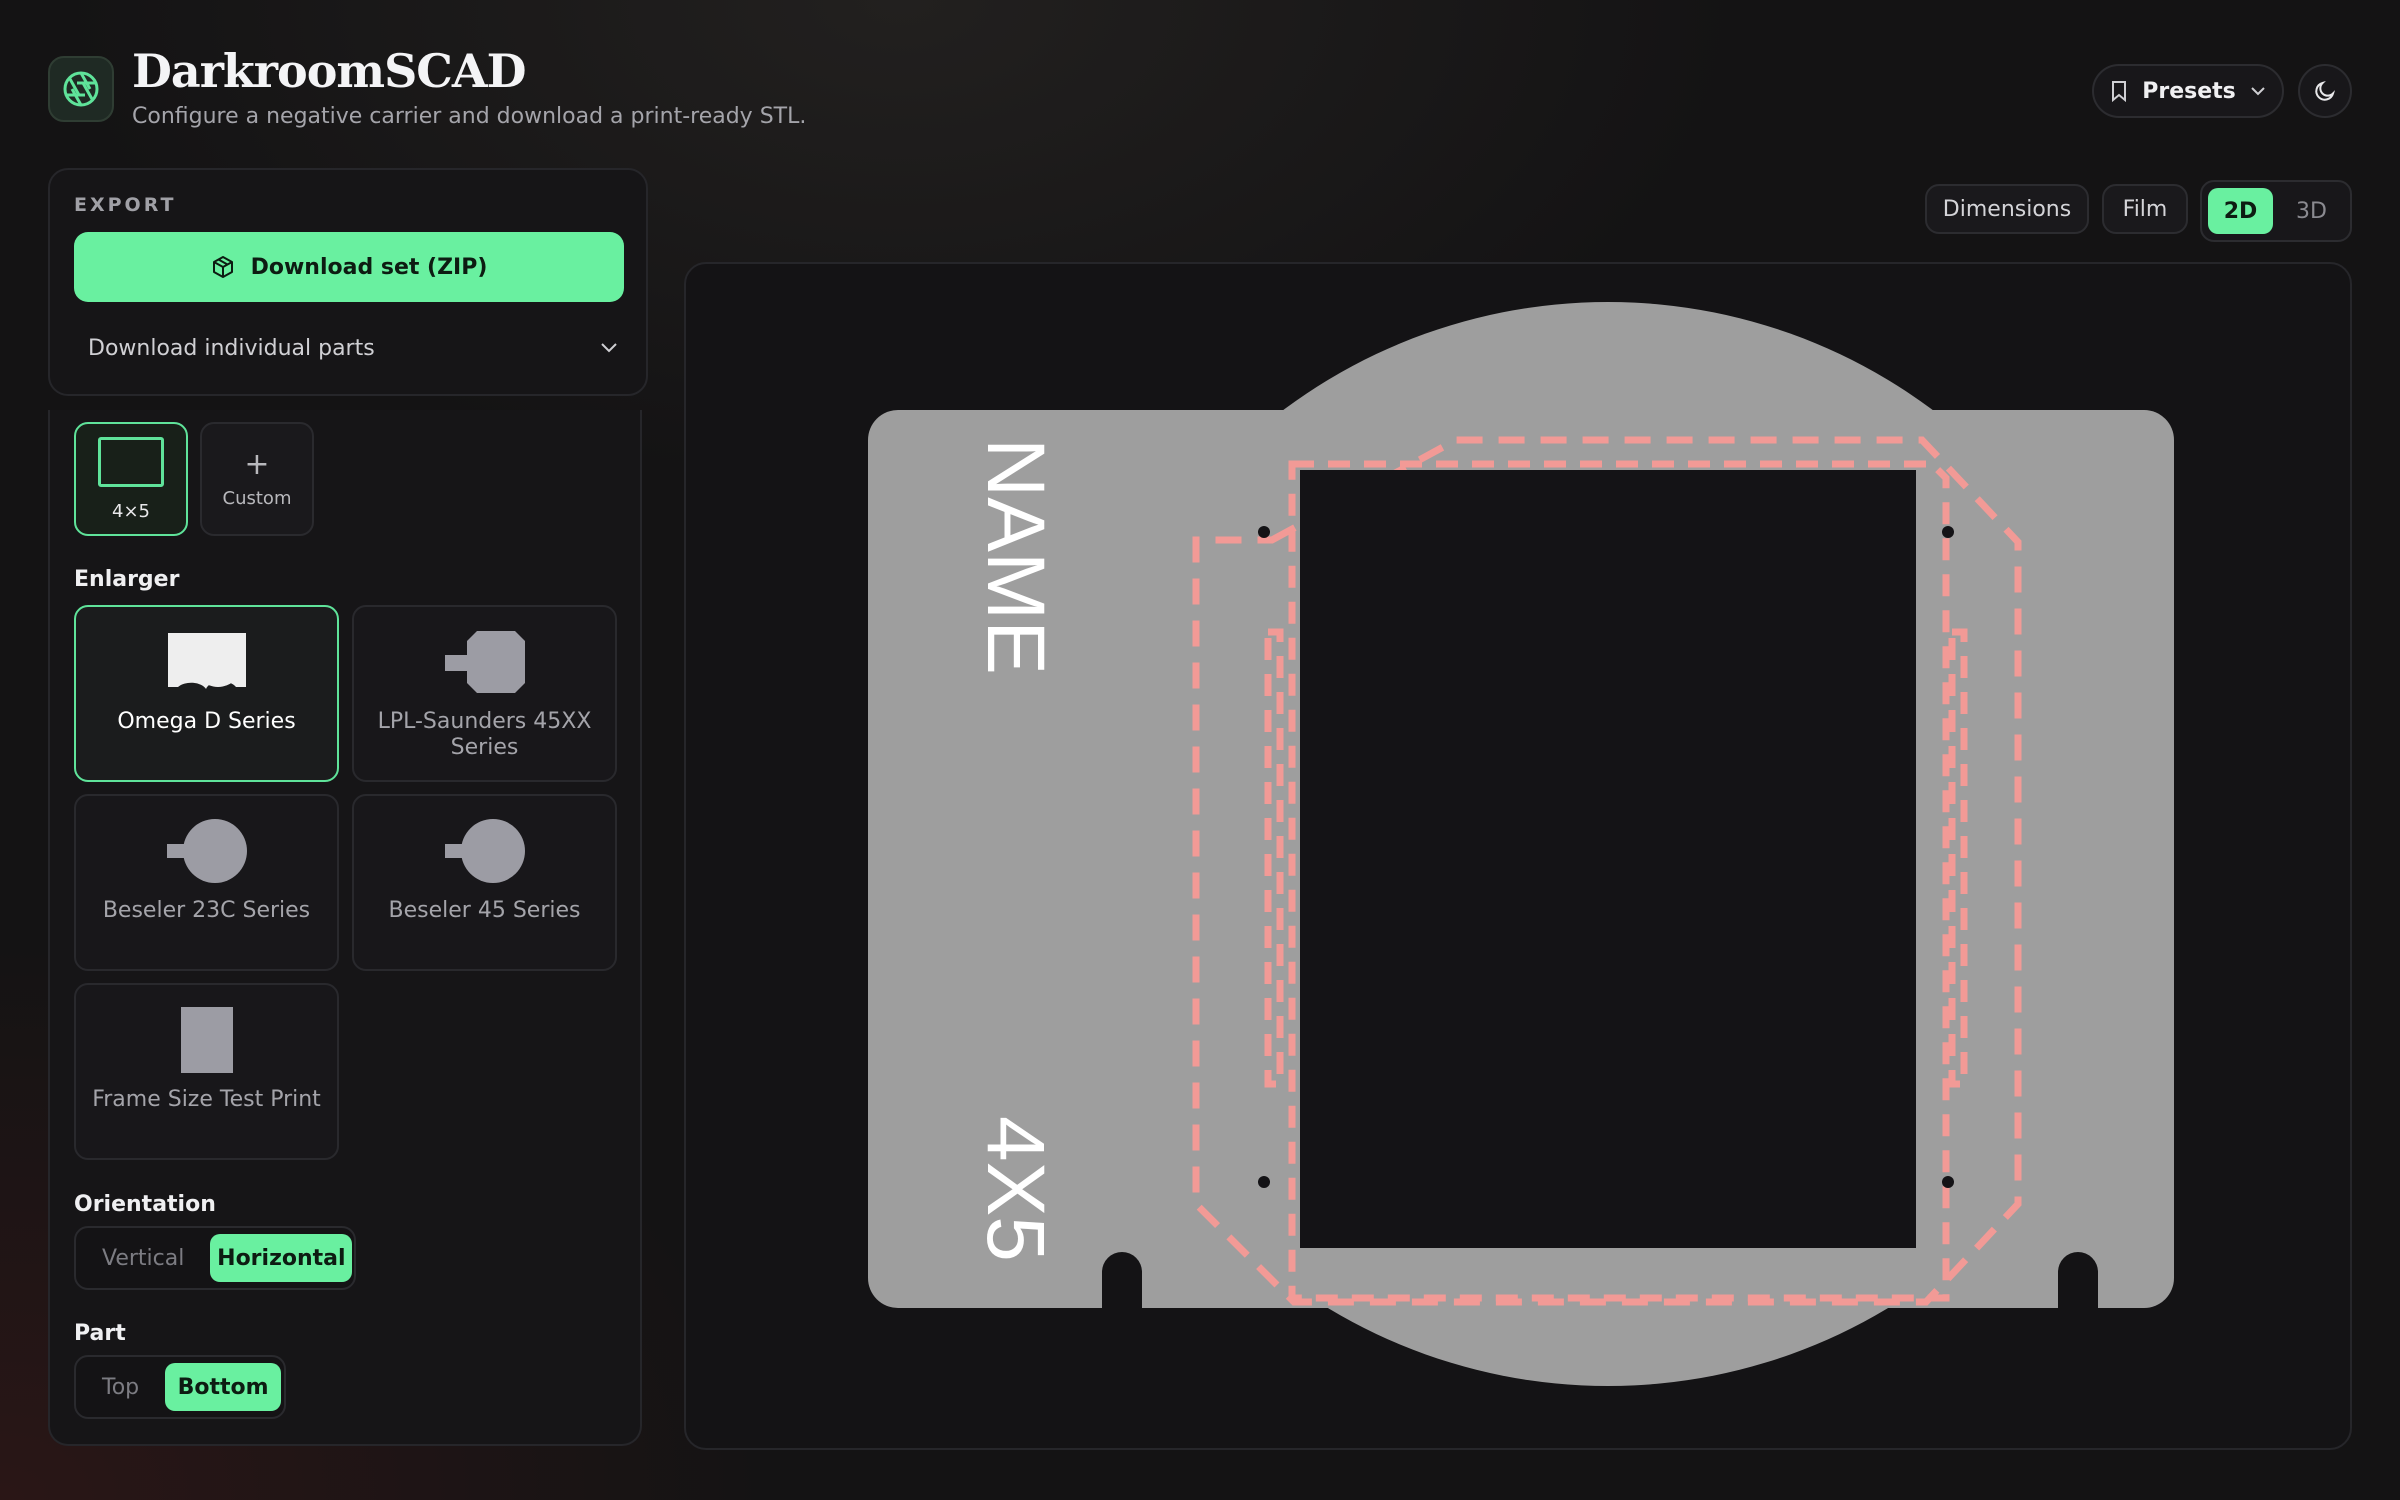  Describe the element at coordinates (1264, 1182) in the screenshot. I see `registration-pin-bottom-left` at that location.